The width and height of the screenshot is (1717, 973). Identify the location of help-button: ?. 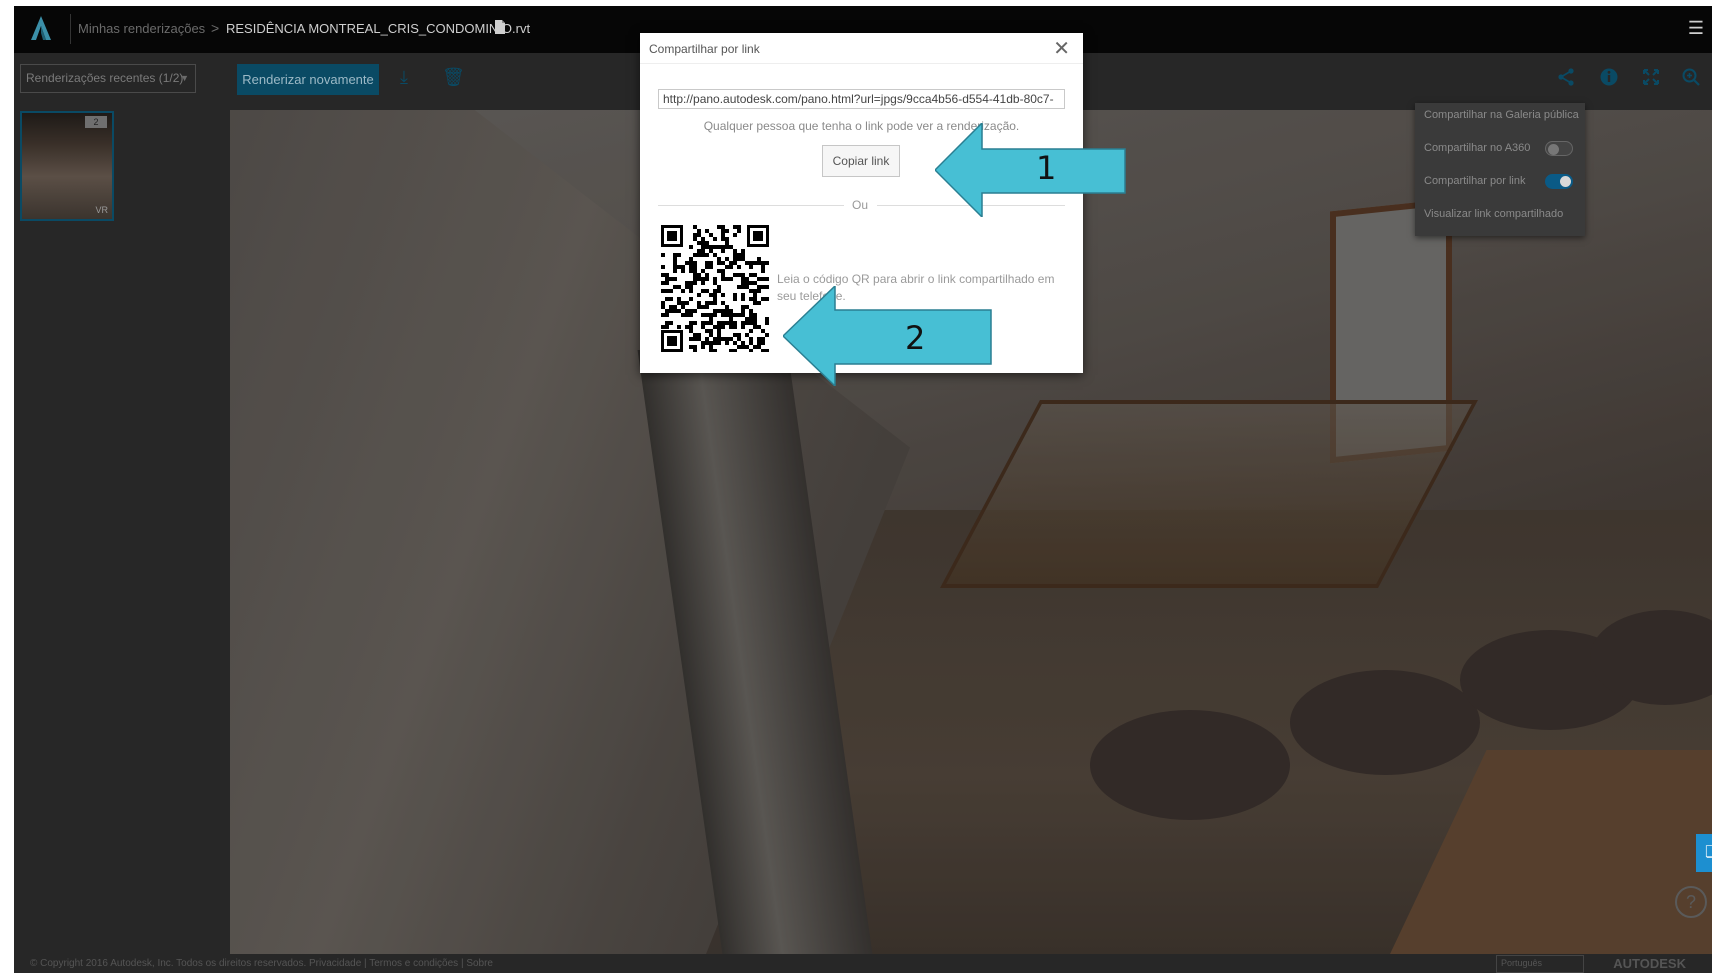
(1691, 902).